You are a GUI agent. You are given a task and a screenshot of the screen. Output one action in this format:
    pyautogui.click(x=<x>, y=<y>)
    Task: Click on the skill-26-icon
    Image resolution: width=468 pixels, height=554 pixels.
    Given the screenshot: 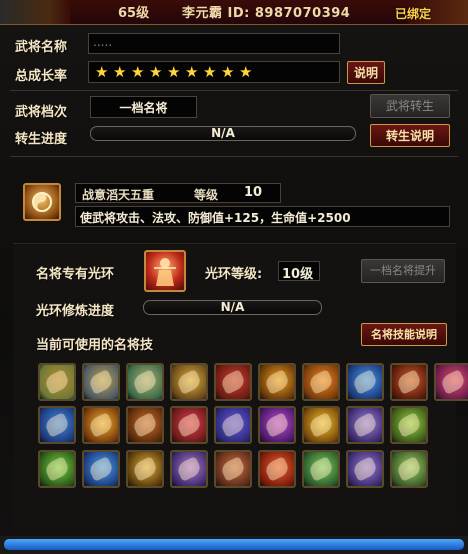 What is the action you would take?
    pyautogui.click(x=321, y=469)
    